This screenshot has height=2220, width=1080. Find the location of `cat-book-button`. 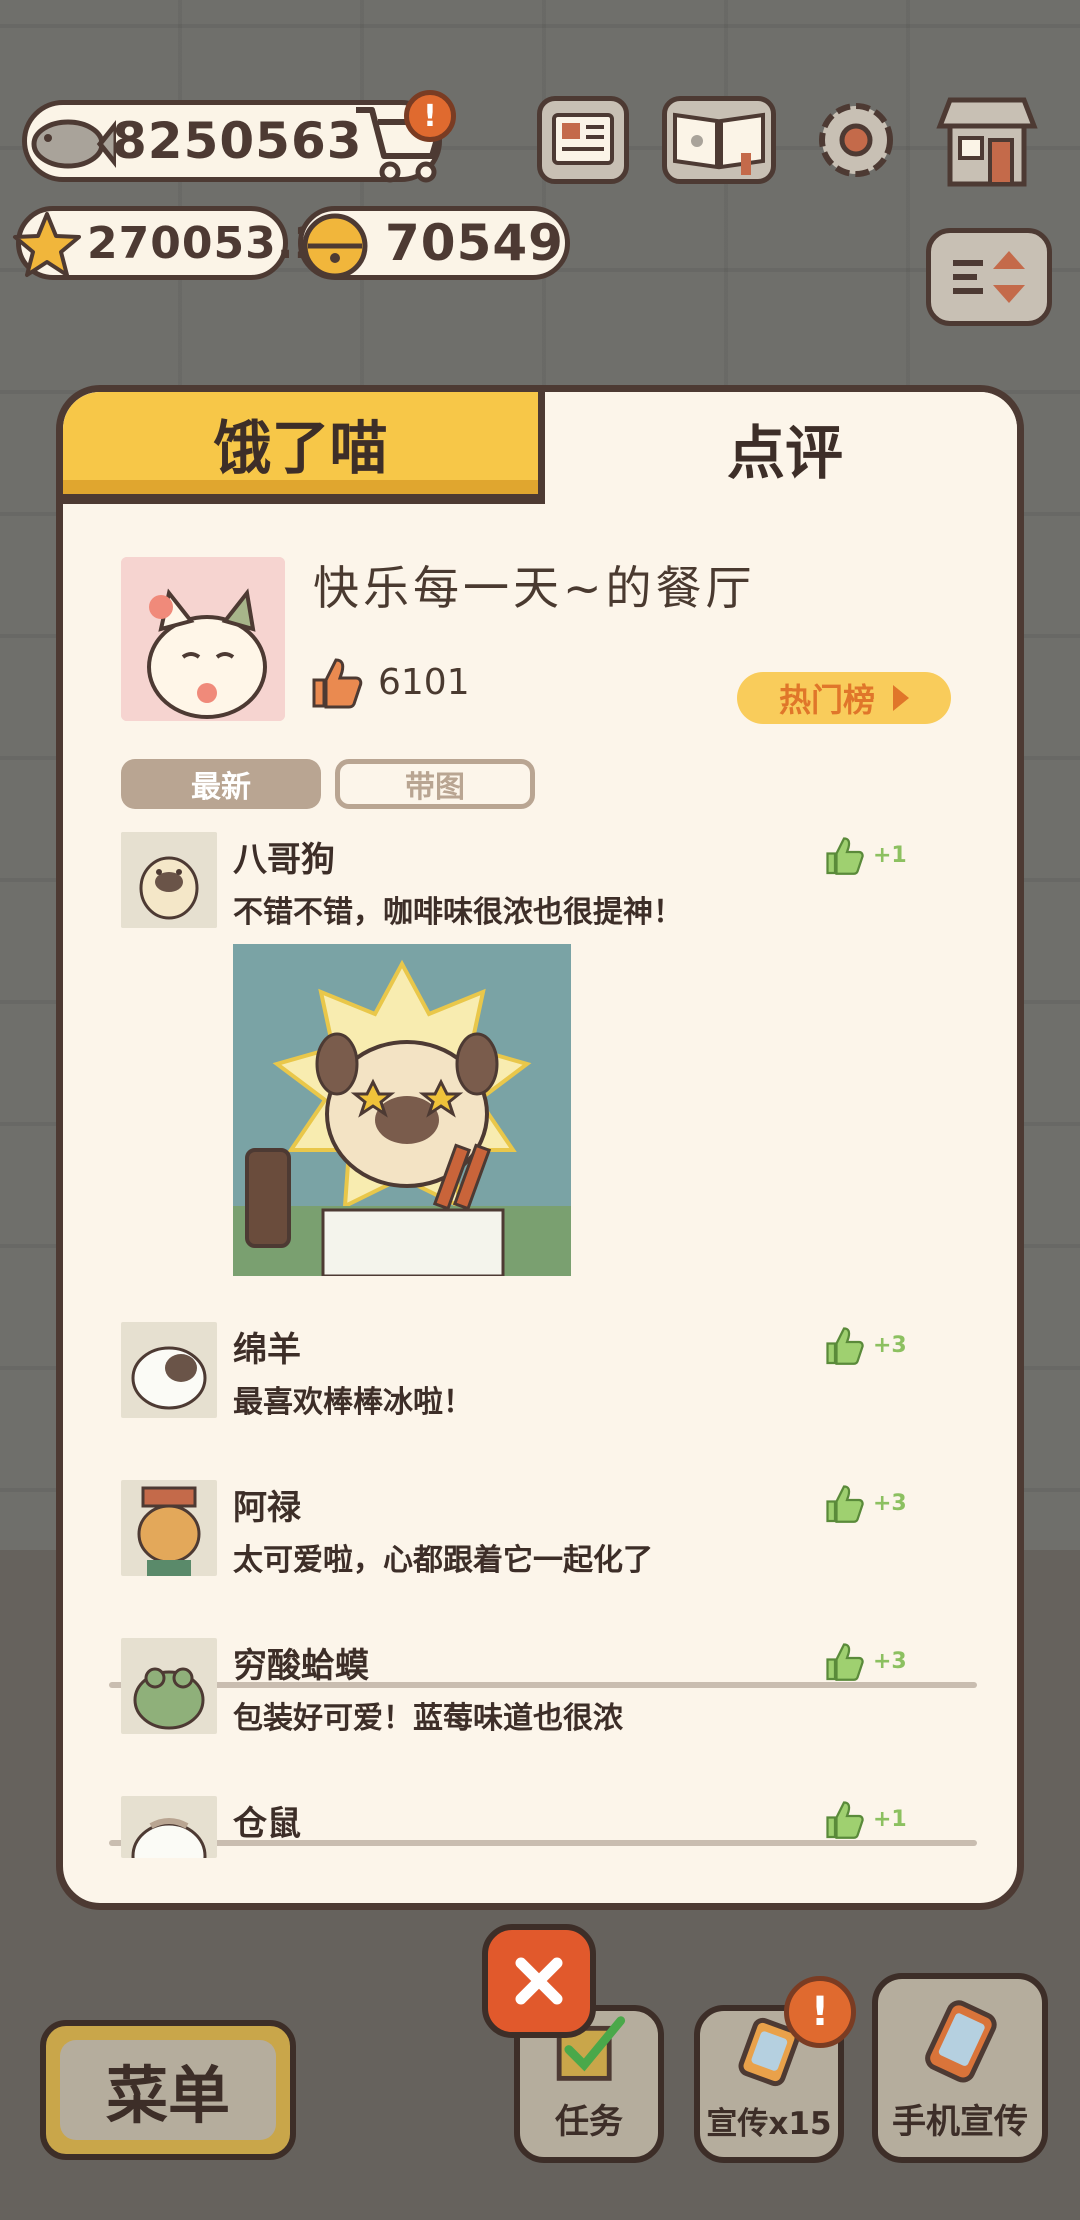

cat-book-button is located at coordinates (719, 140).